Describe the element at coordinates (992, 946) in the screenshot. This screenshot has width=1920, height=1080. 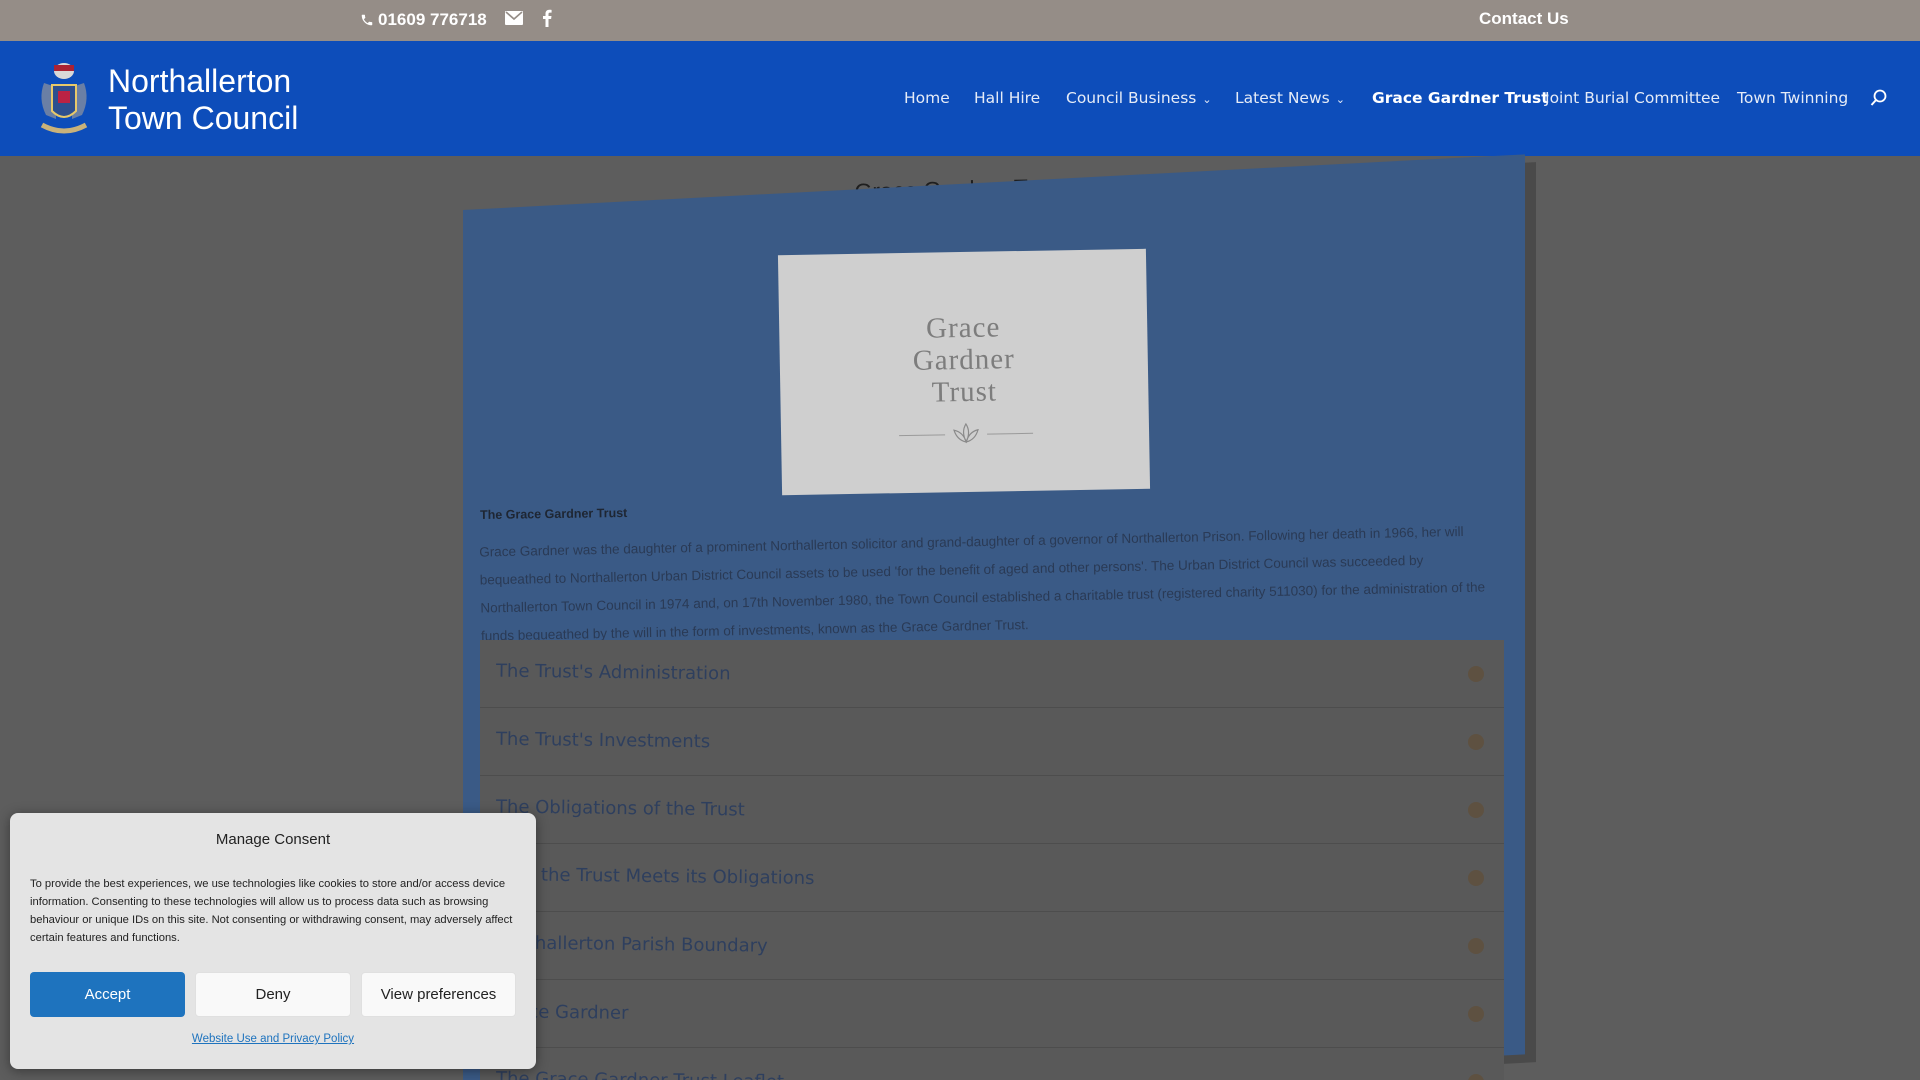
I see `accordion-item-parish-boundary: Northallerton Parish Boundary` at that location.